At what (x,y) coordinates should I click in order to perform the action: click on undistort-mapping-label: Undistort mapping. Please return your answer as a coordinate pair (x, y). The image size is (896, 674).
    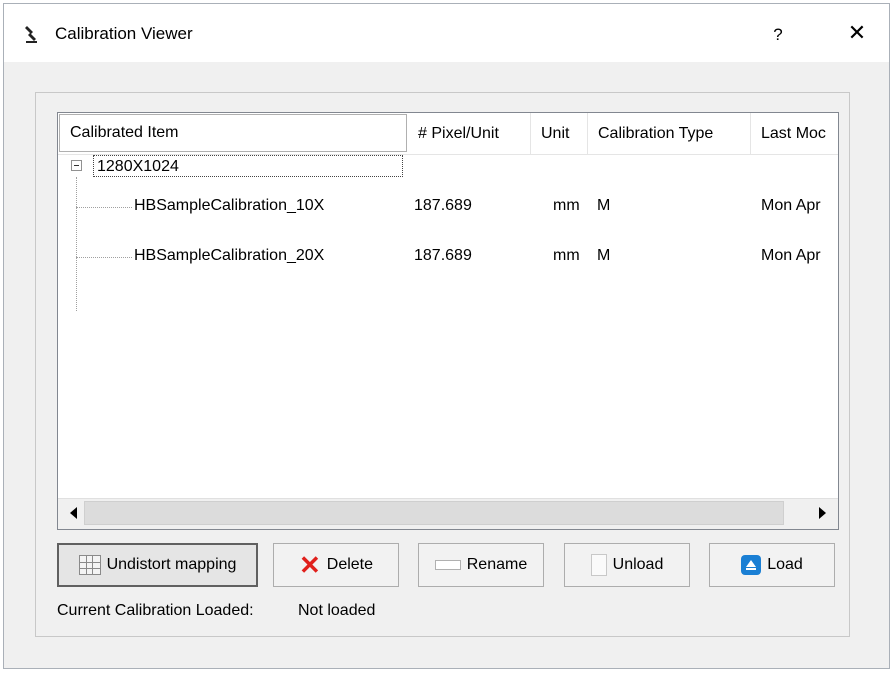
    Looking at the image, I should click on (171, 564).